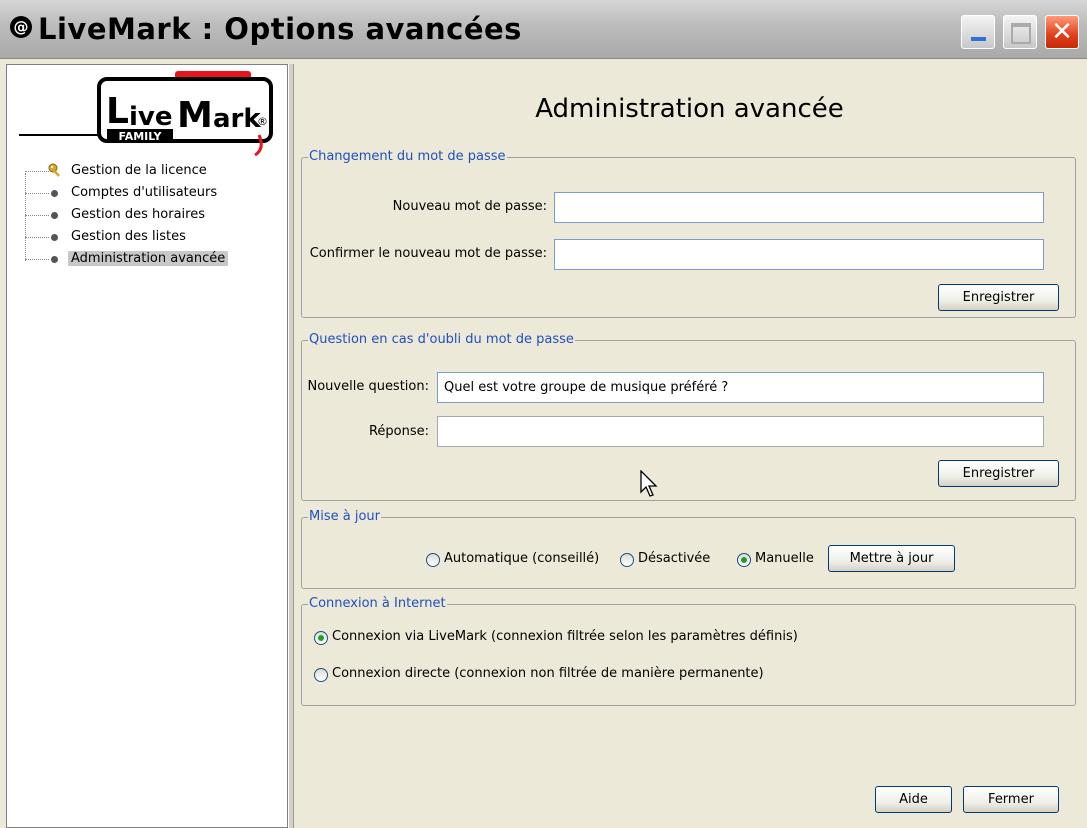  What do you see at coordinates (280, 29) in the screenshot?
I see `window-title: LiveMark : Options avancées` at bounding box center [280, 29].